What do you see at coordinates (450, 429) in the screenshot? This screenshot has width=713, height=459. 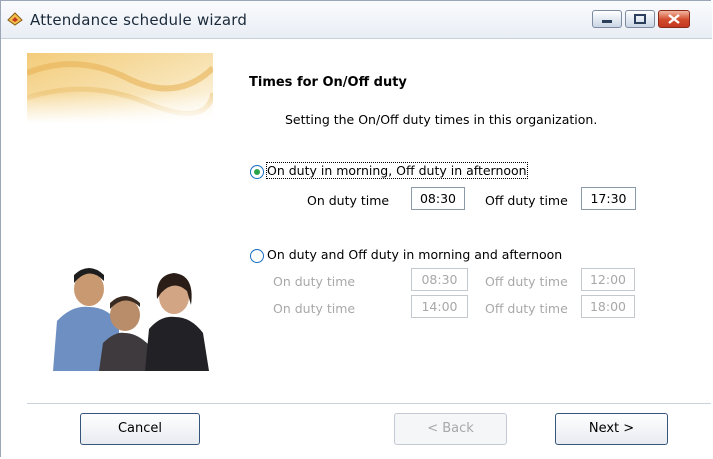 I see `back-button: < Back` at bounding box center [450, 429].